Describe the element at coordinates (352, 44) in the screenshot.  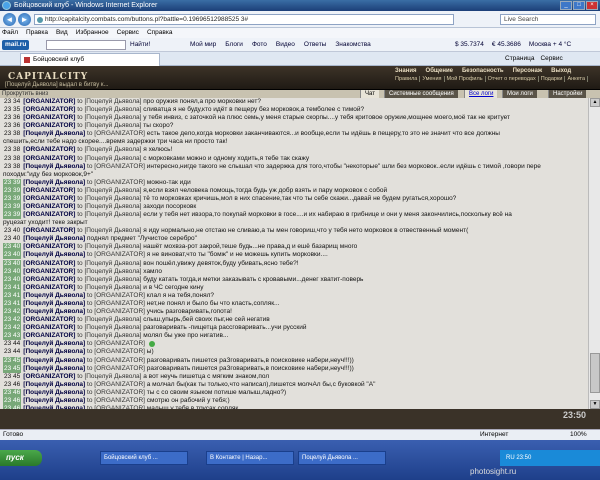
I see `mail-link: Знакомства` at that location.